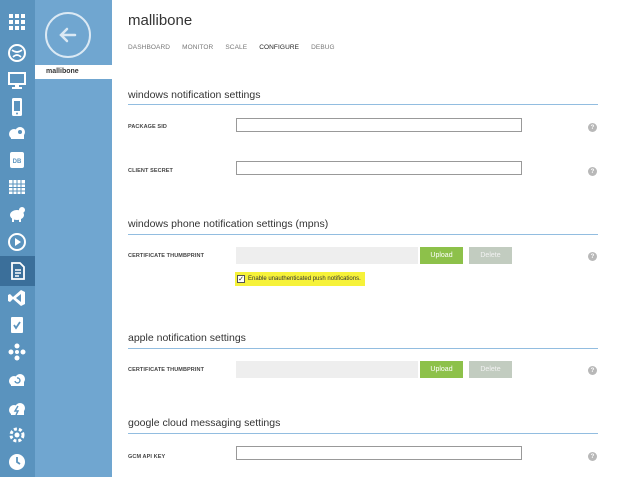 The height and width of the screenshot is (477, 640). I want to click on sql-databases-icon: DB, so click(17, 160).